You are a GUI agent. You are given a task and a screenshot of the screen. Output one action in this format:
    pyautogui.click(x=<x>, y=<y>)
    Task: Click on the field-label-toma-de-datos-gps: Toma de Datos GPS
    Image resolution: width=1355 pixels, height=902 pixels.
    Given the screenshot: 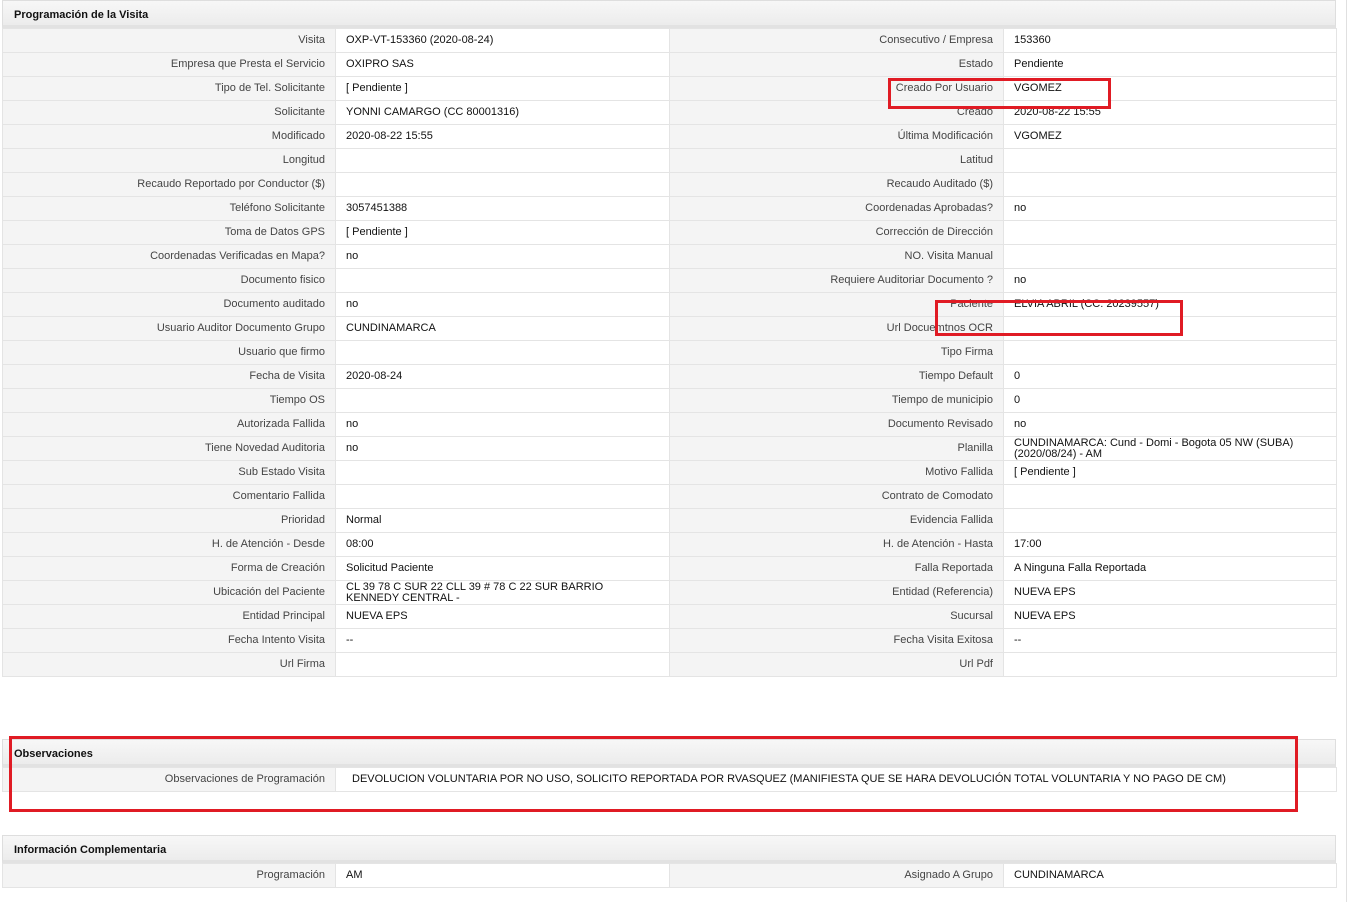 What is the action you would take?
    pyautogui.click(x=169, y=232)
    